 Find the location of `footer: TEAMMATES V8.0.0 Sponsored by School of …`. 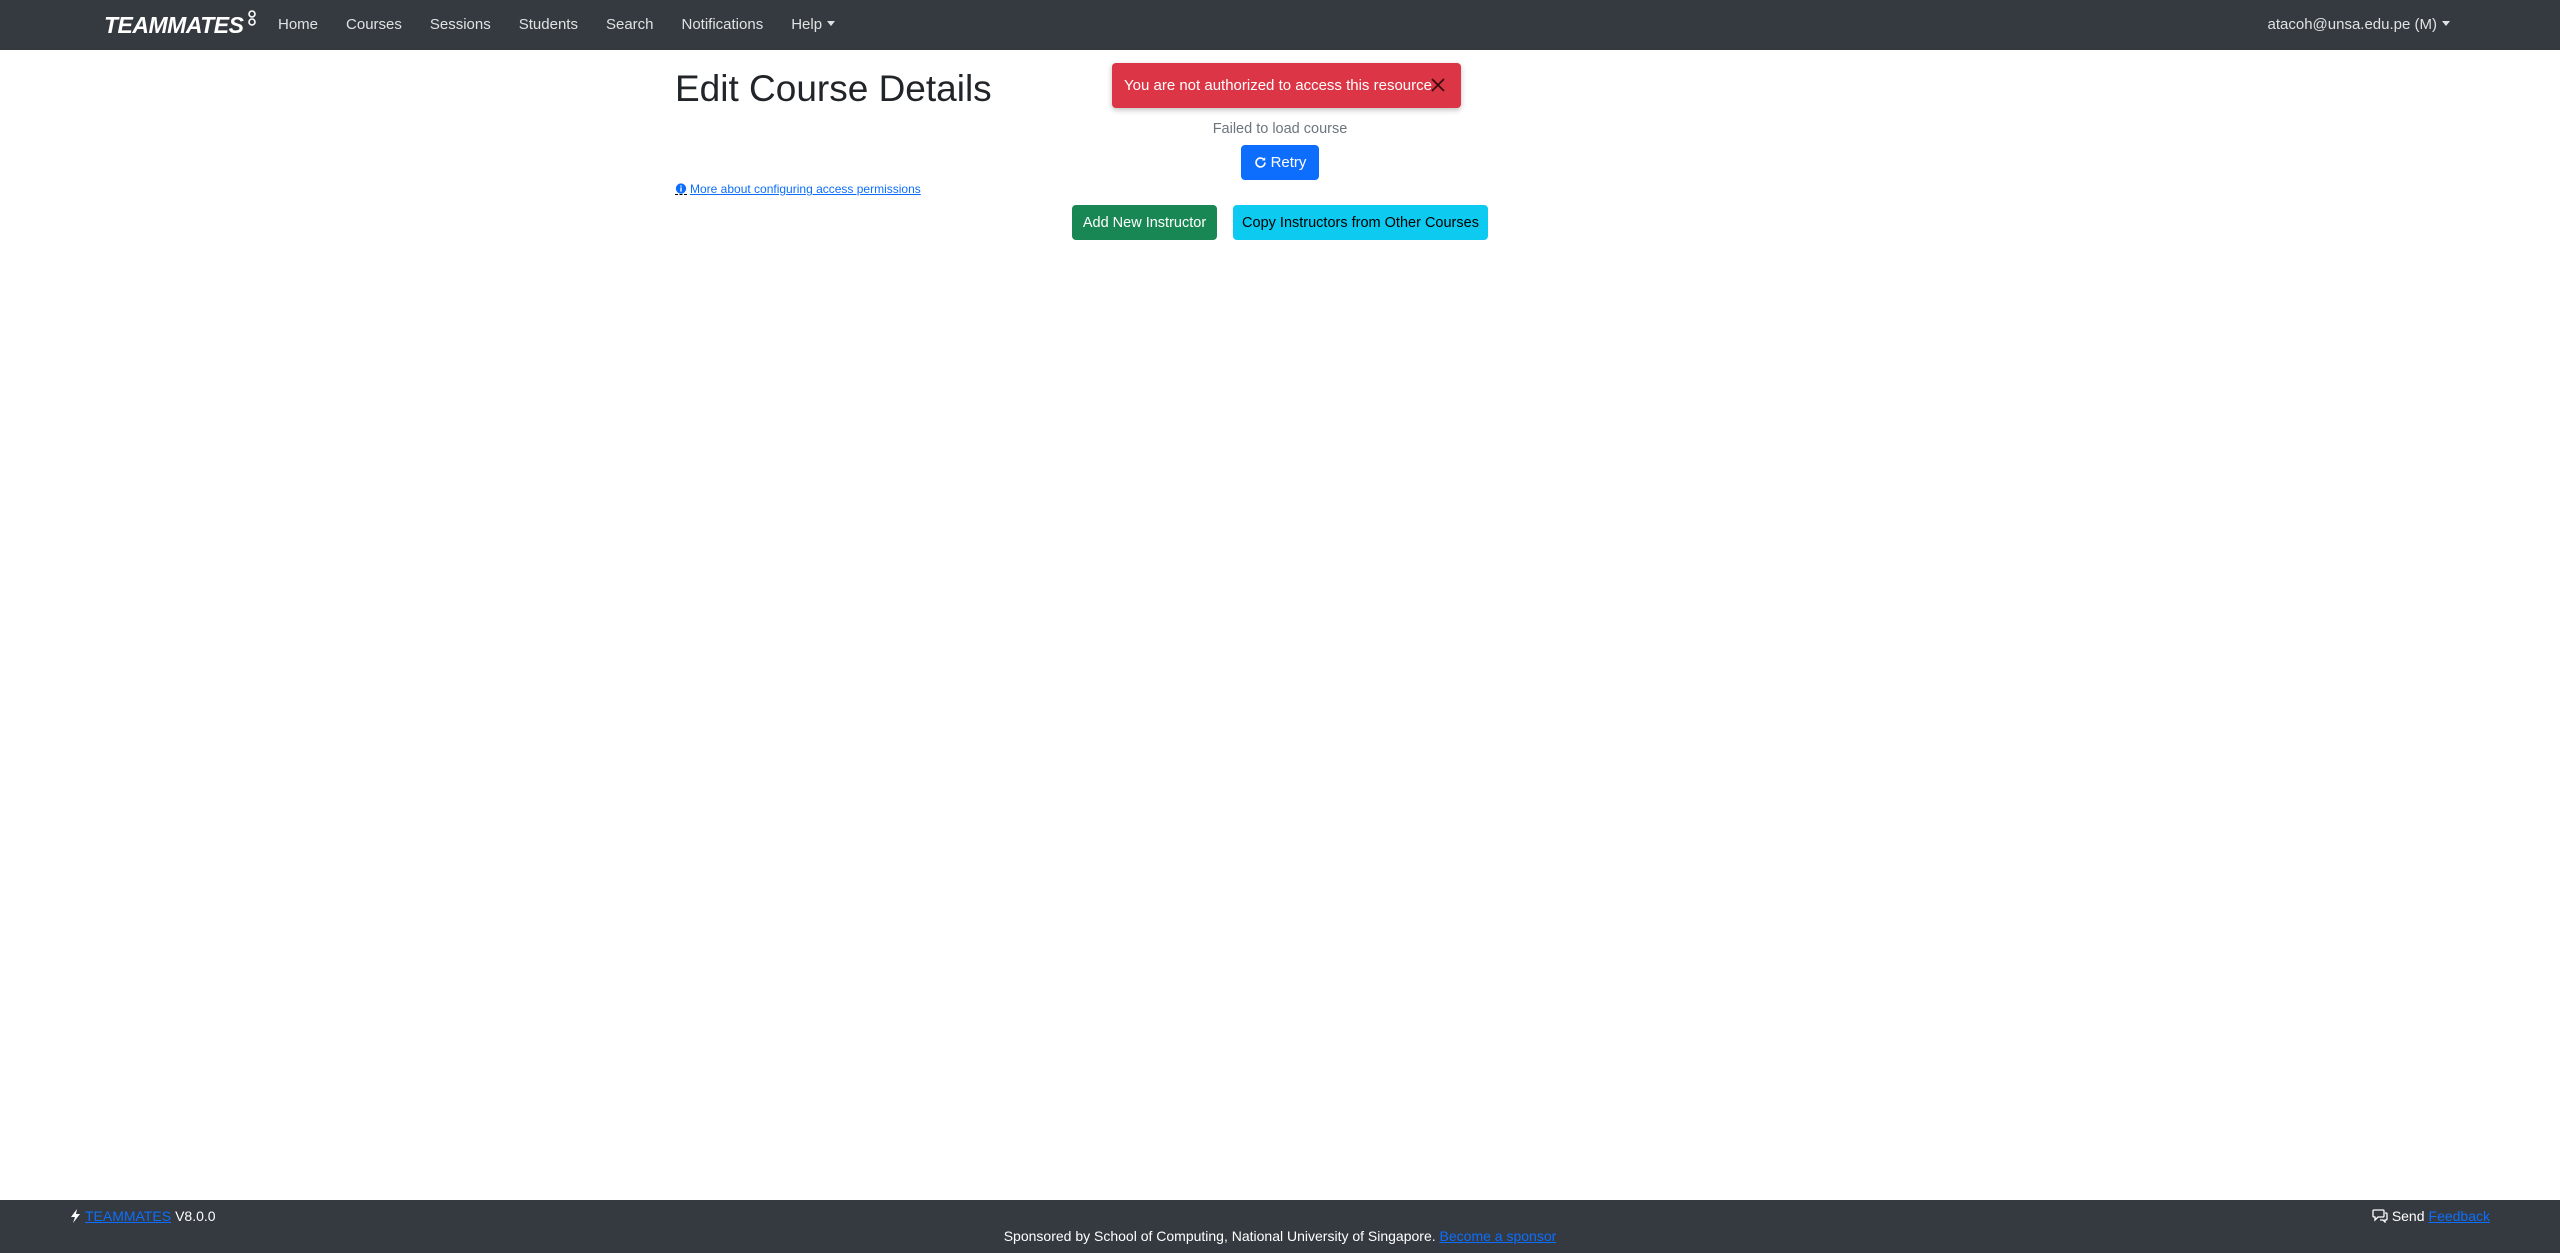

footer: TEAMMATES V8.0.0 Sponsored by School of … is located at coordinates (1280, 1226).